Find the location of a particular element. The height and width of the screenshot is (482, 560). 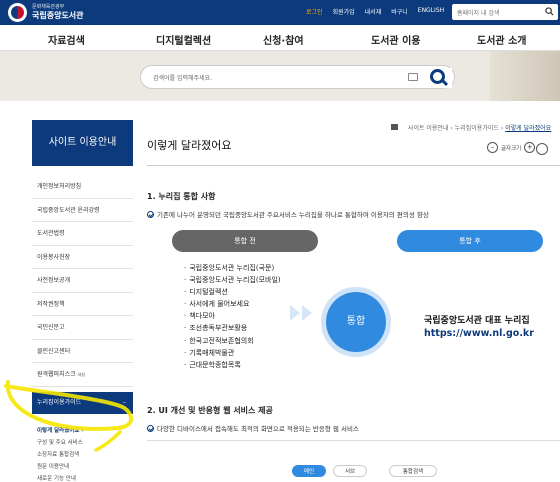

signup-link: 회원가입 is located at coordinates (344, 11).